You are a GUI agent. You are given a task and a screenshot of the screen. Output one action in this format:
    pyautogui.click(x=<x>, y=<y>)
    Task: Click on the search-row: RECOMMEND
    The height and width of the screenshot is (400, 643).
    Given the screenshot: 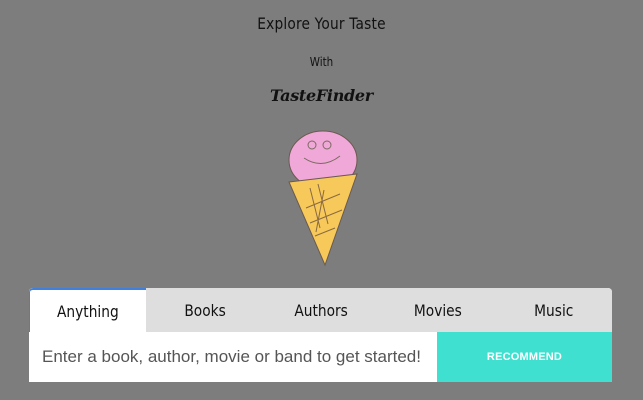 What is the action you would take?
    pyautogui.click(x=320, y=357)
    